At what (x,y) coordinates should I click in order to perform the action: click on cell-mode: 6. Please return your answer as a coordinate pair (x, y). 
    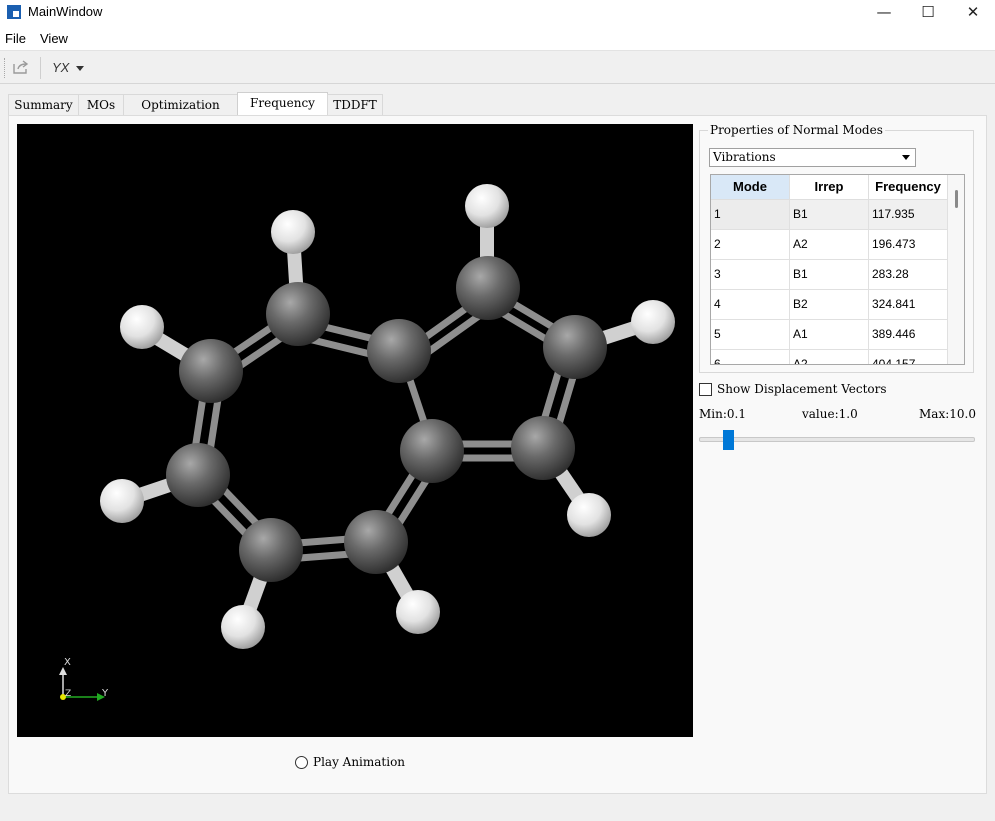
    Looking at the image, I should click on (750, 357).